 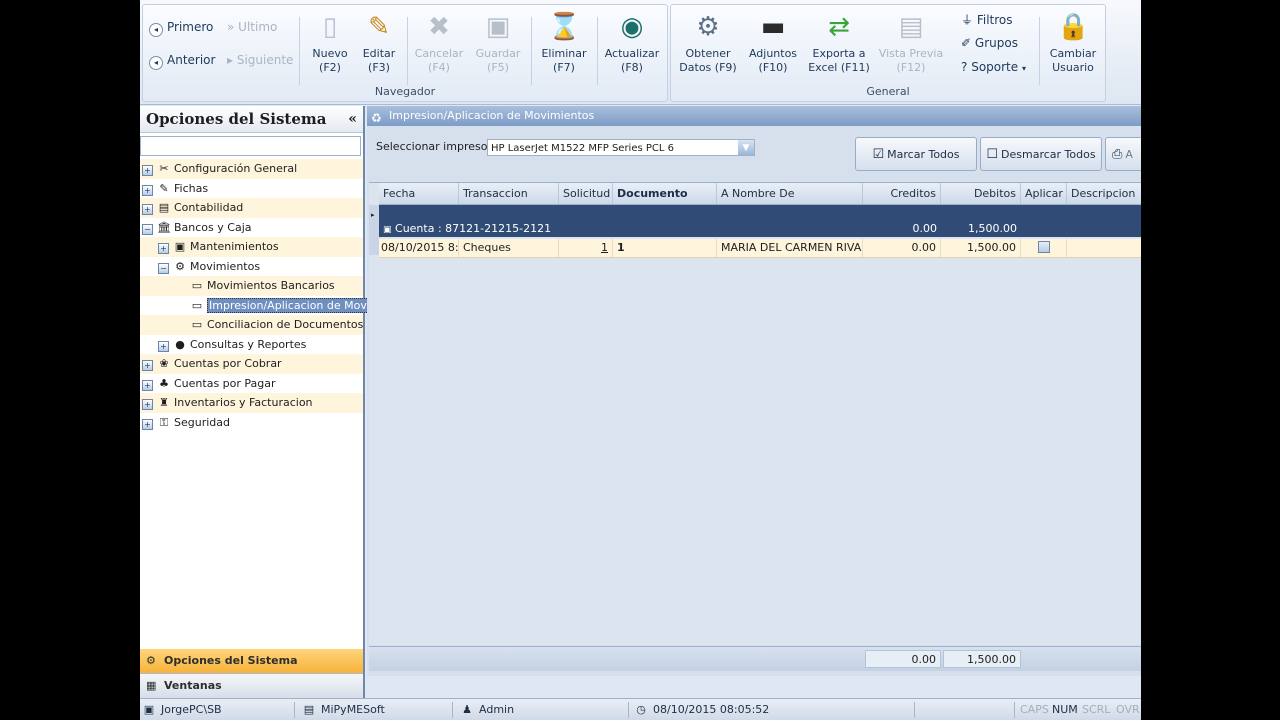 I want to click on tree-search-input, so click(x=250, y=146).